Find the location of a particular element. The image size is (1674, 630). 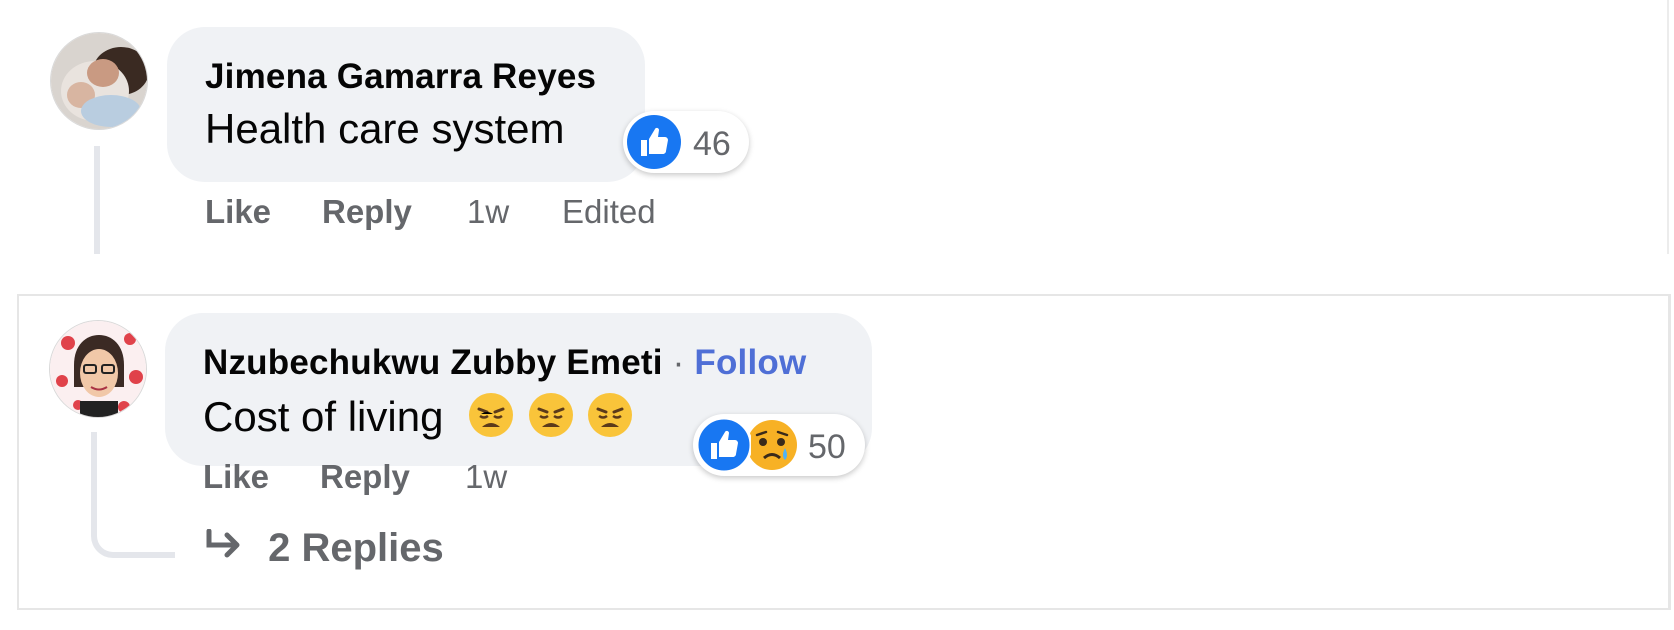

view-replies-button: 2 Replies is located at coordinates (323, 549).